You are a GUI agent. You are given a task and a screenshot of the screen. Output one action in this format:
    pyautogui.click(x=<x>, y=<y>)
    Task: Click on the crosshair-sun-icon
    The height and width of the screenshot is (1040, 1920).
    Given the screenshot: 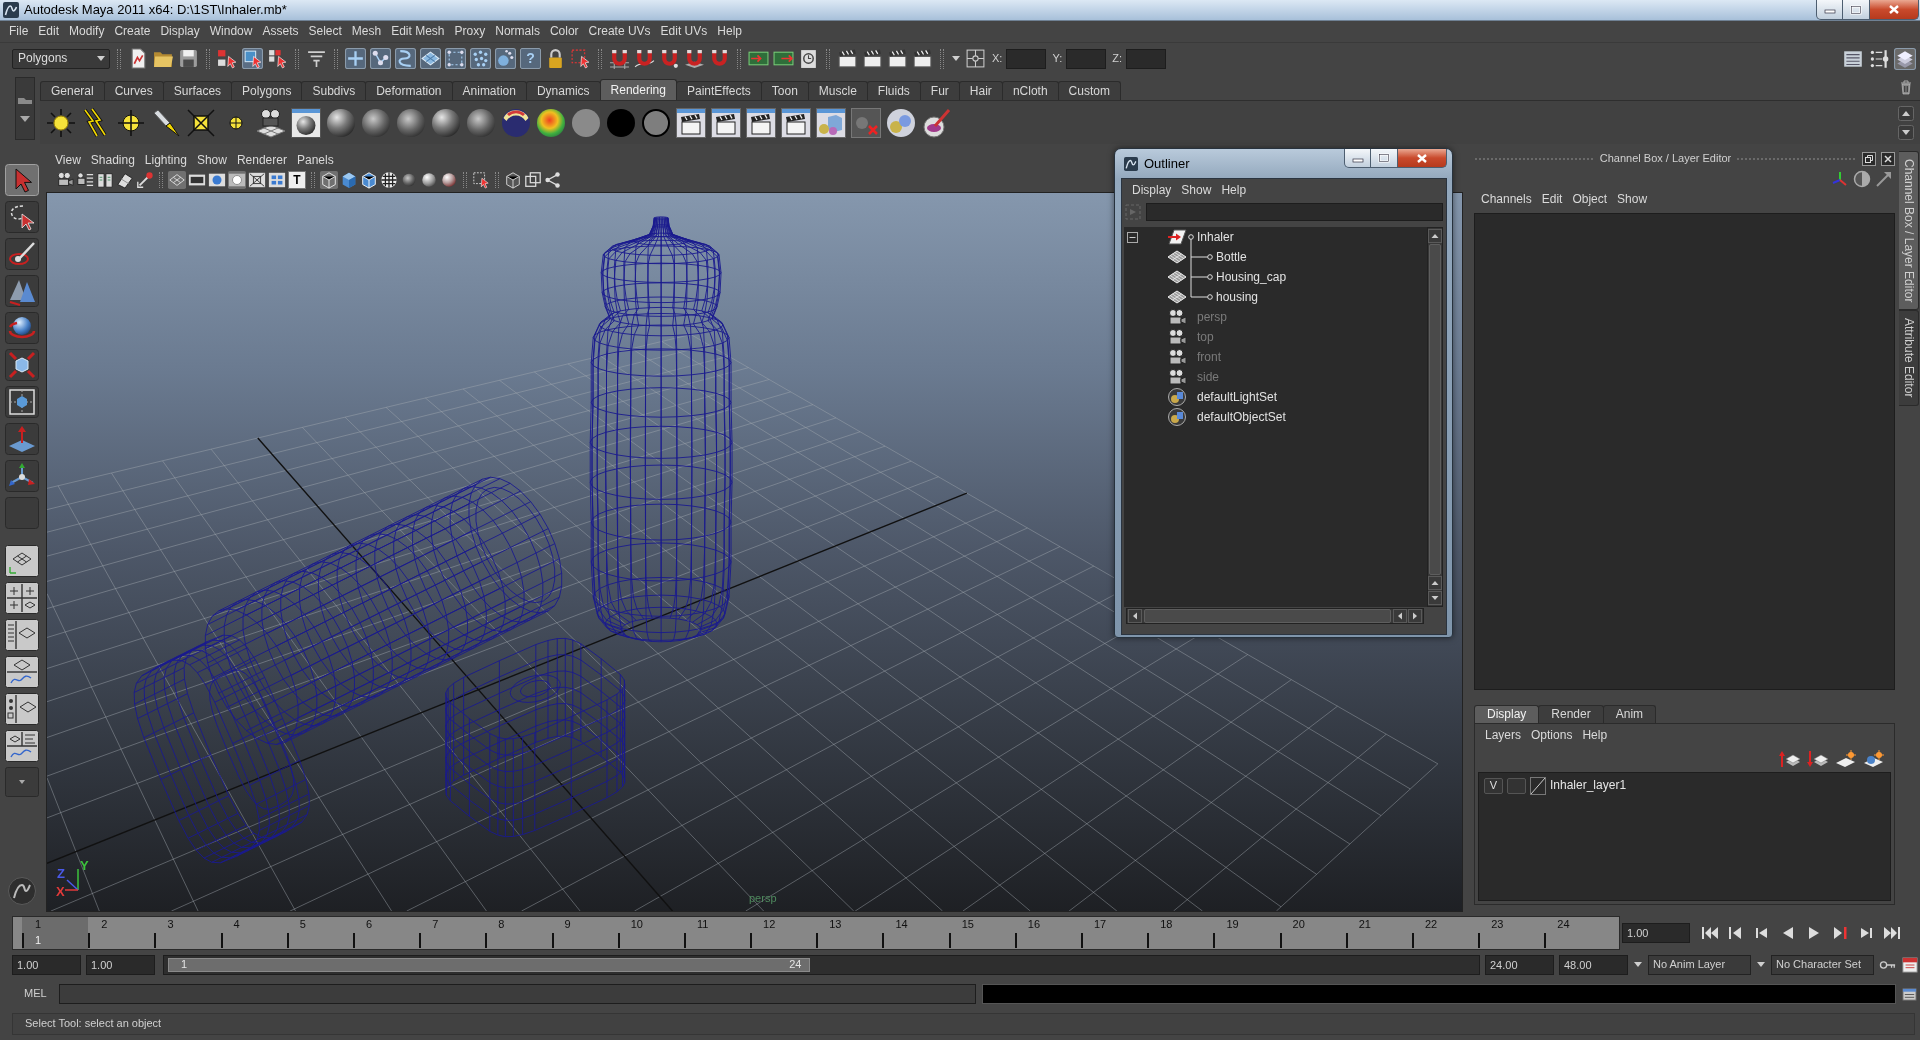 What is the action you would take?
    pyautogui.click(x=131, y=122)
    